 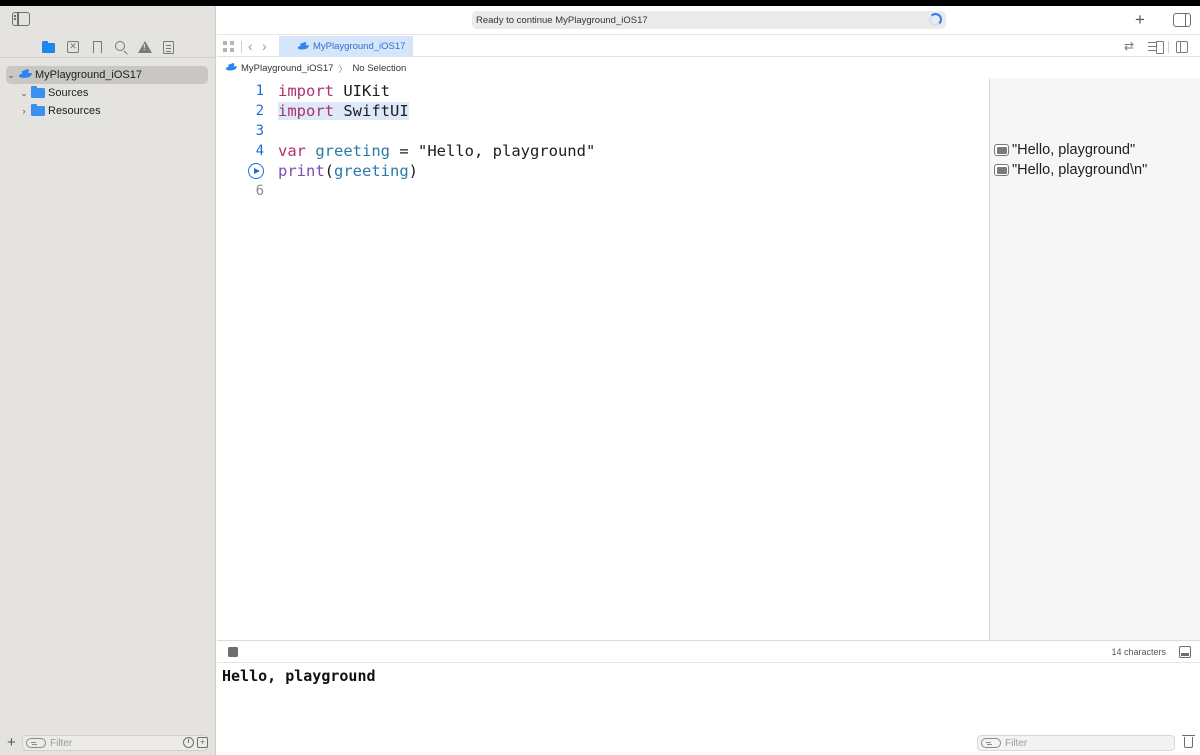 I want to click on code-line-2: import SwiftUI, so click(x=343, y=111).